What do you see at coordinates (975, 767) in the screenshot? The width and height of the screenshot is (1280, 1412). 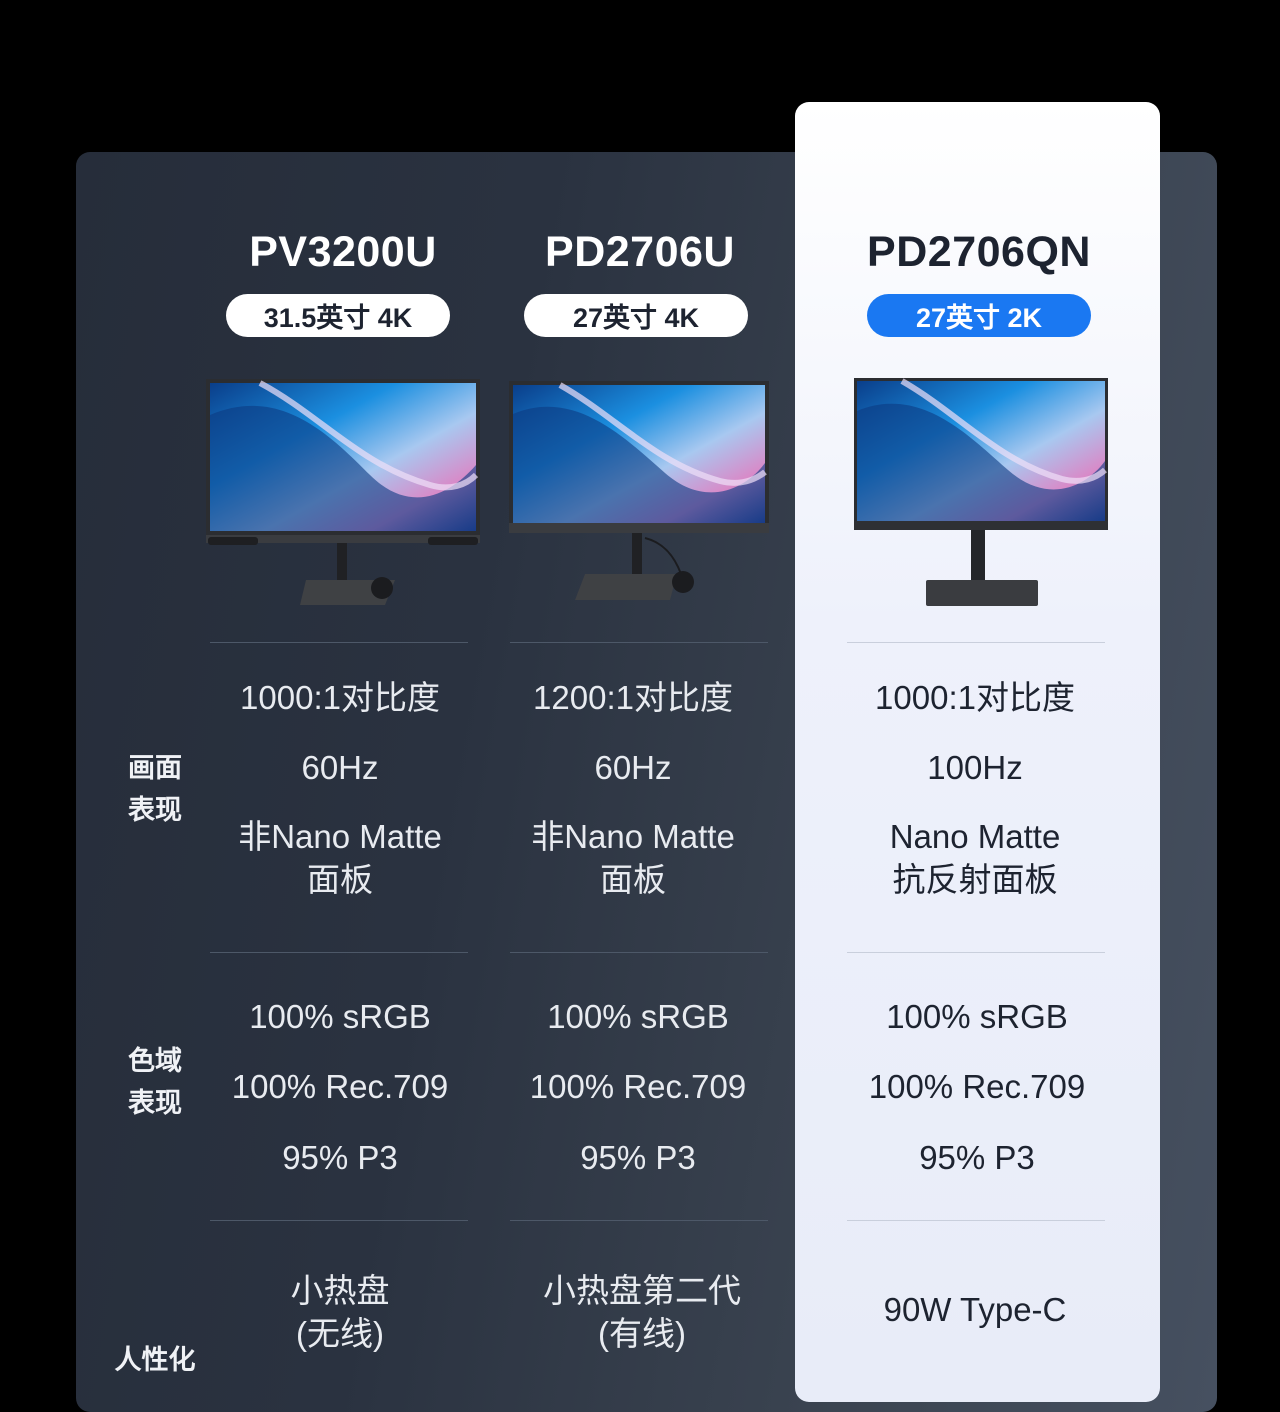 I see `spec-refresh: 100Hz` at bounding box center [975, 767].